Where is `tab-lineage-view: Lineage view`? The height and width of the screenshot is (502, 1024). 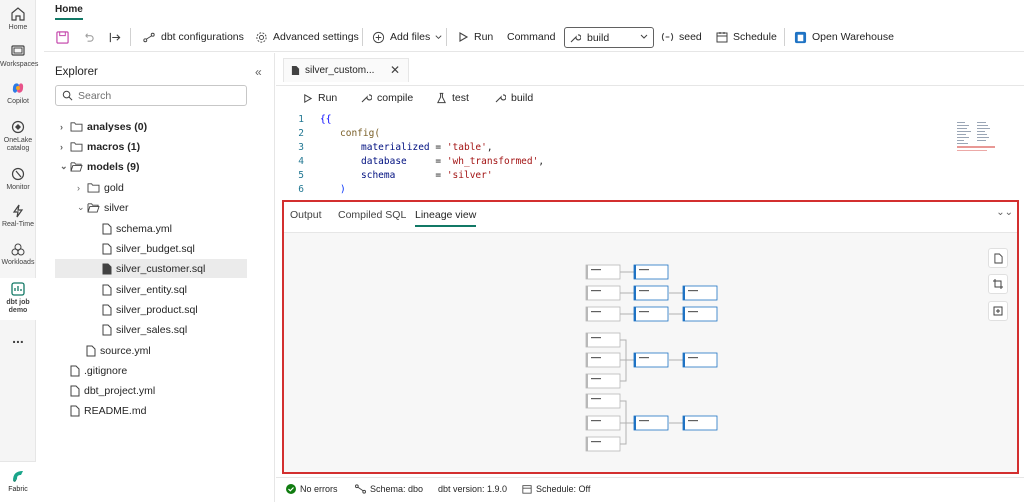
tab-lineage-view: Lineage view is located at coordinates (446, 218).